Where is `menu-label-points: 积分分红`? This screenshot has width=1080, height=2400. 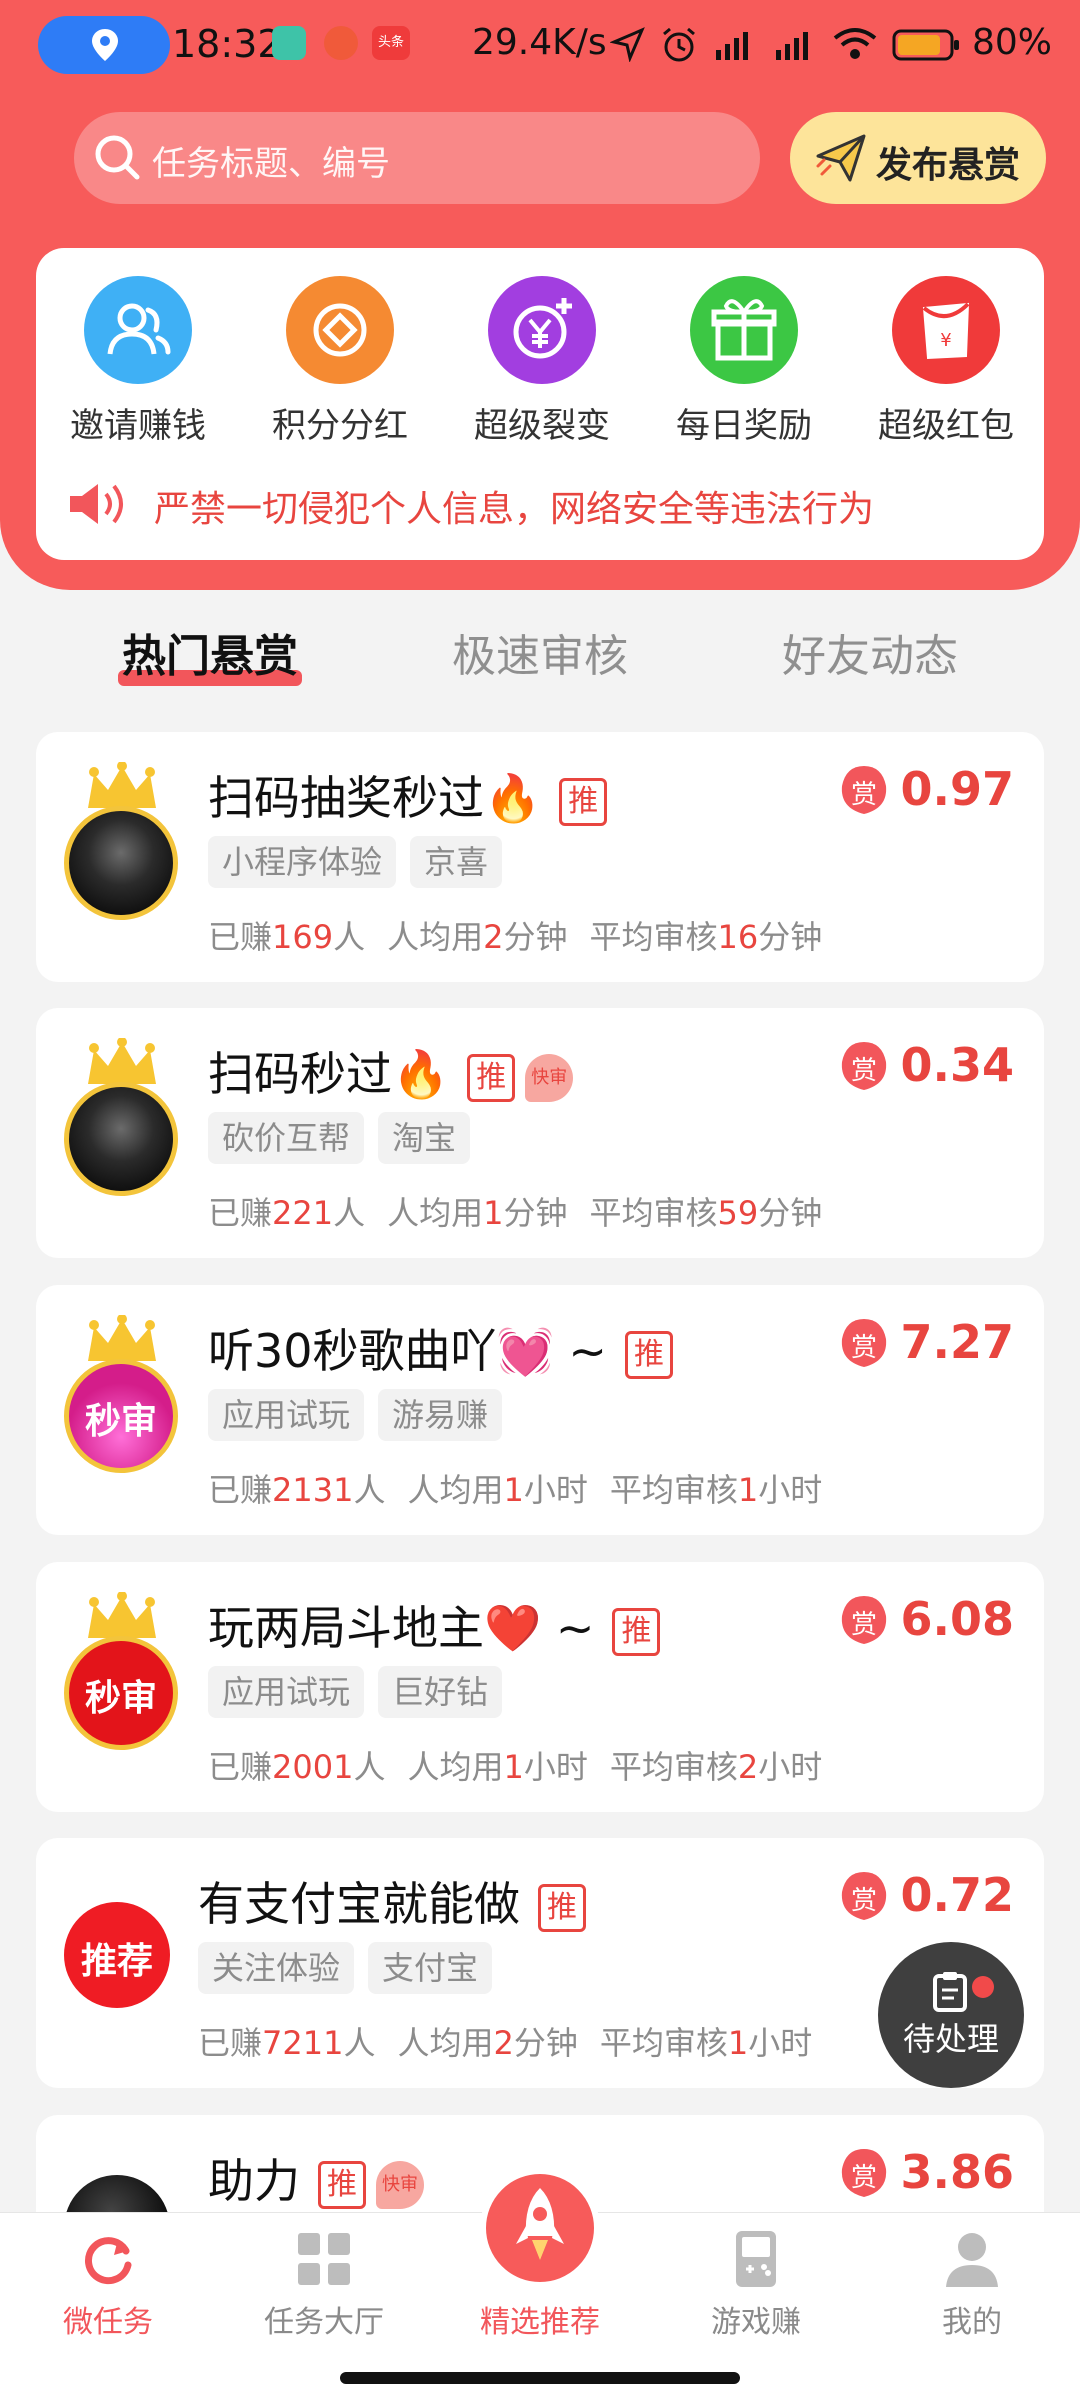
menu-label-points: 积分分红 is located at coordinates (340, 426).